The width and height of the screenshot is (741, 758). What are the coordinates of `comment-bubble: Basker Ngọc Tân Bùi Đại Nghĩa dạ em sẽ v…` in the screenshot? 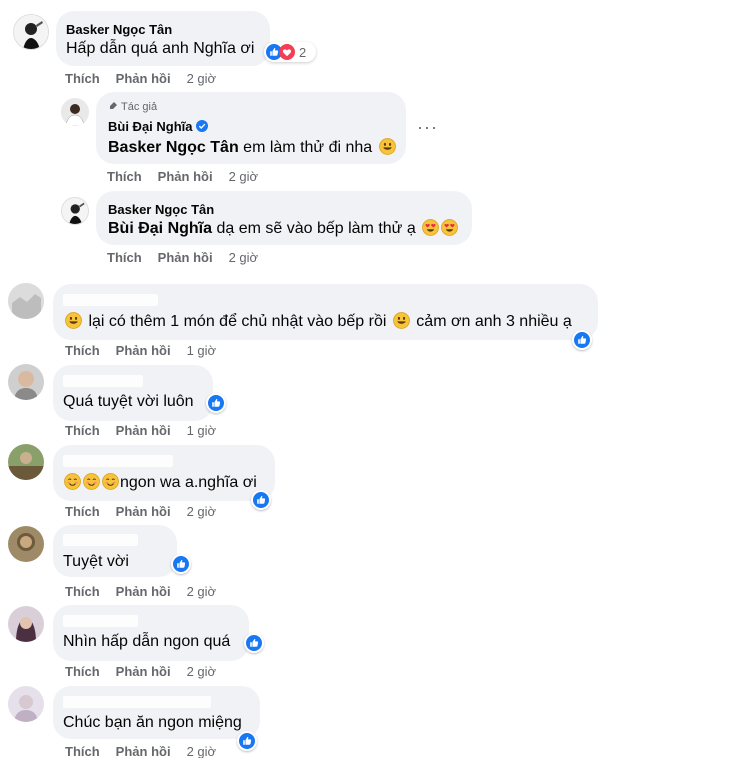 It's located at (284, 218).